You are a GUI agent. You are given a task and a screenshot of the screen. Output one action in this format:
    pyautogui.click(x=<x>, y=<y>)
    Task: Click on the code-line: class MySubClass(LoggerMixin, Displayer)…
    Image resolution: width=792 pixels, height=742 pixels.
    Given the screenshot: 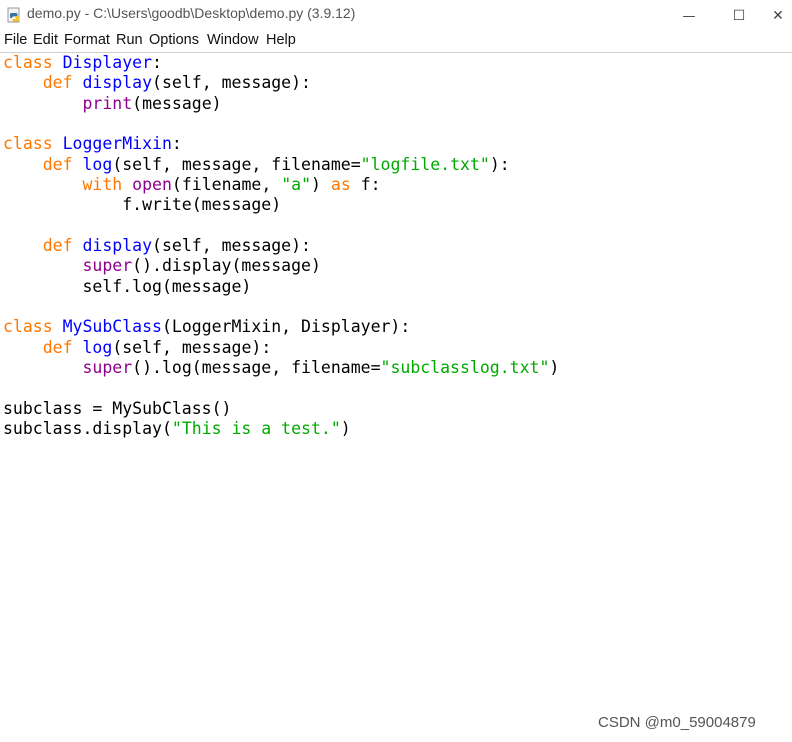 What is the action you would take?
    pyautogui.click(x=281, y=327)
    